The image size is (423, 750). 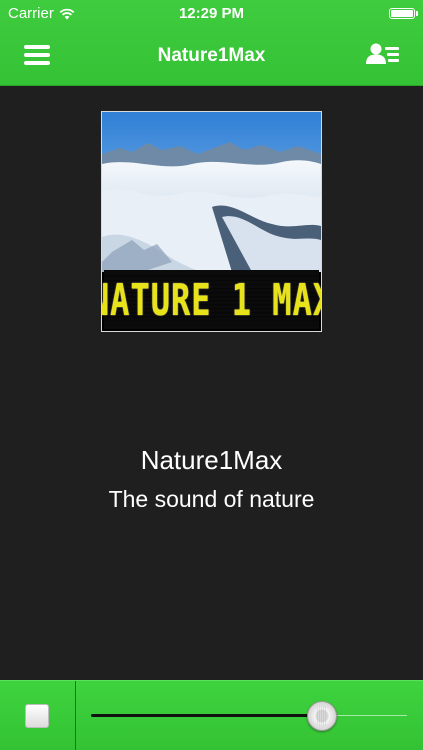 I want to click on logo-banner: NATURE 1 MAX, so click(x=211, y=299).